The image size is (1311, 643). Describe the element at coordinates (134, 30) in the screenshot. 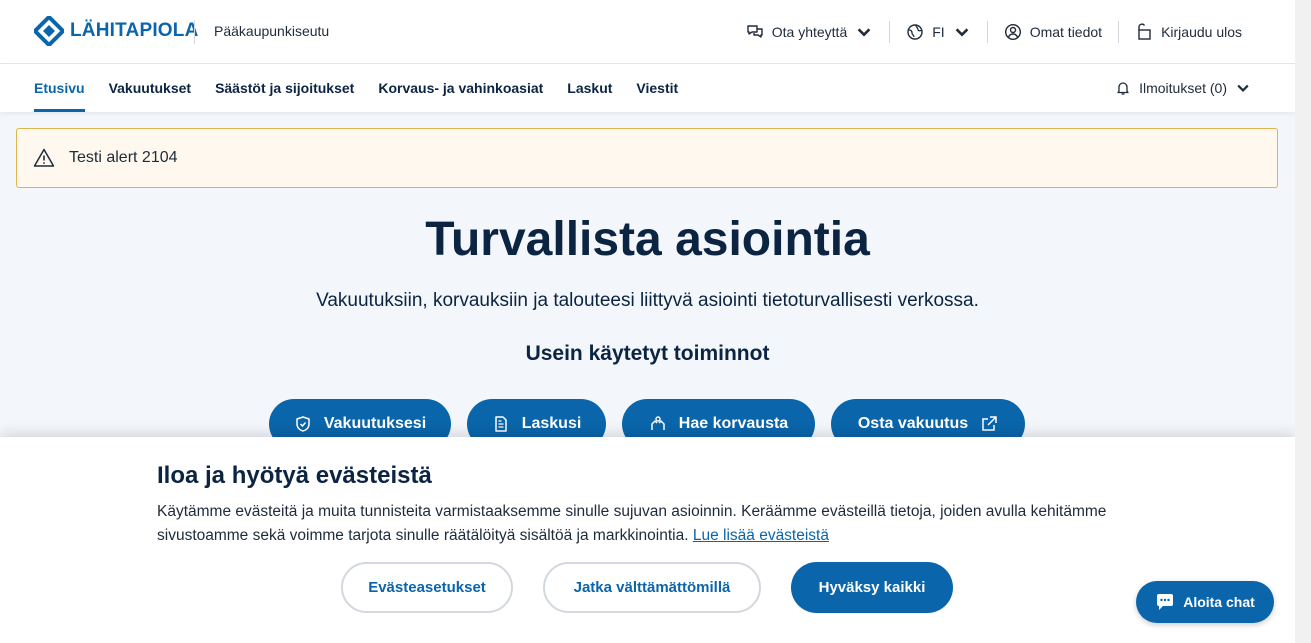

I see `logo-text: LÄHITAPIOLA` at that location.